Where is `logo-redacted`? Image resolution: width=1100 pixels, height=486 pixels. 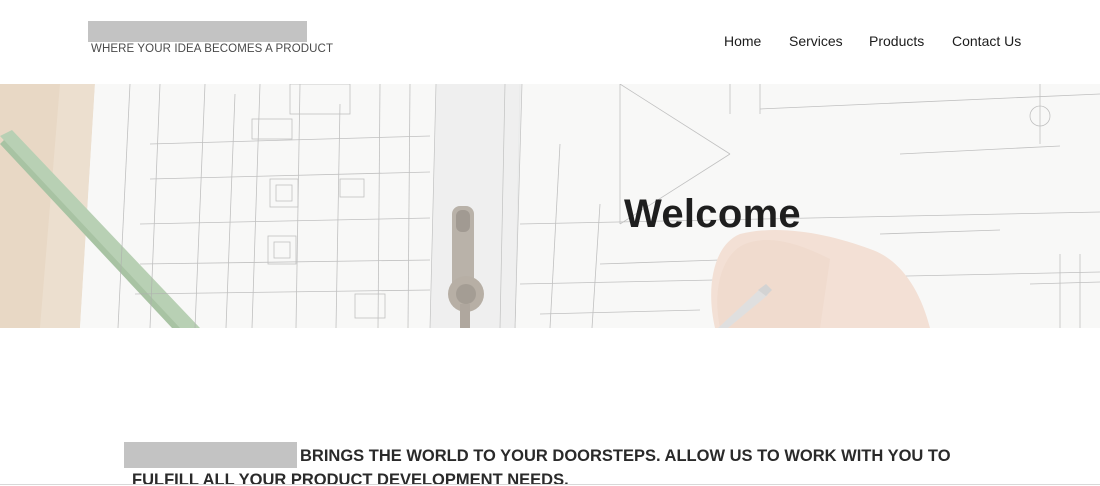 logo-redacted is located at coordinates (197, 31).